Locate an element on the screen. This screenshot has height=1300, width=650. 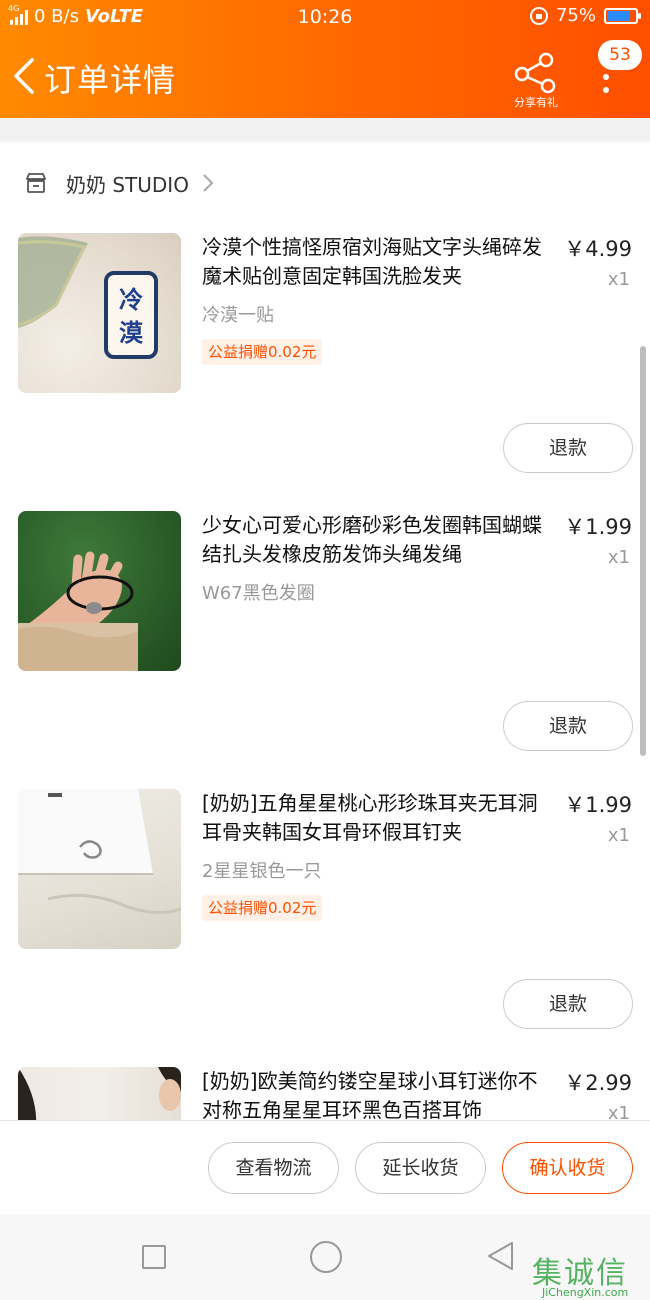
product-photo-ear-clip is located at coordinates (99, 851).